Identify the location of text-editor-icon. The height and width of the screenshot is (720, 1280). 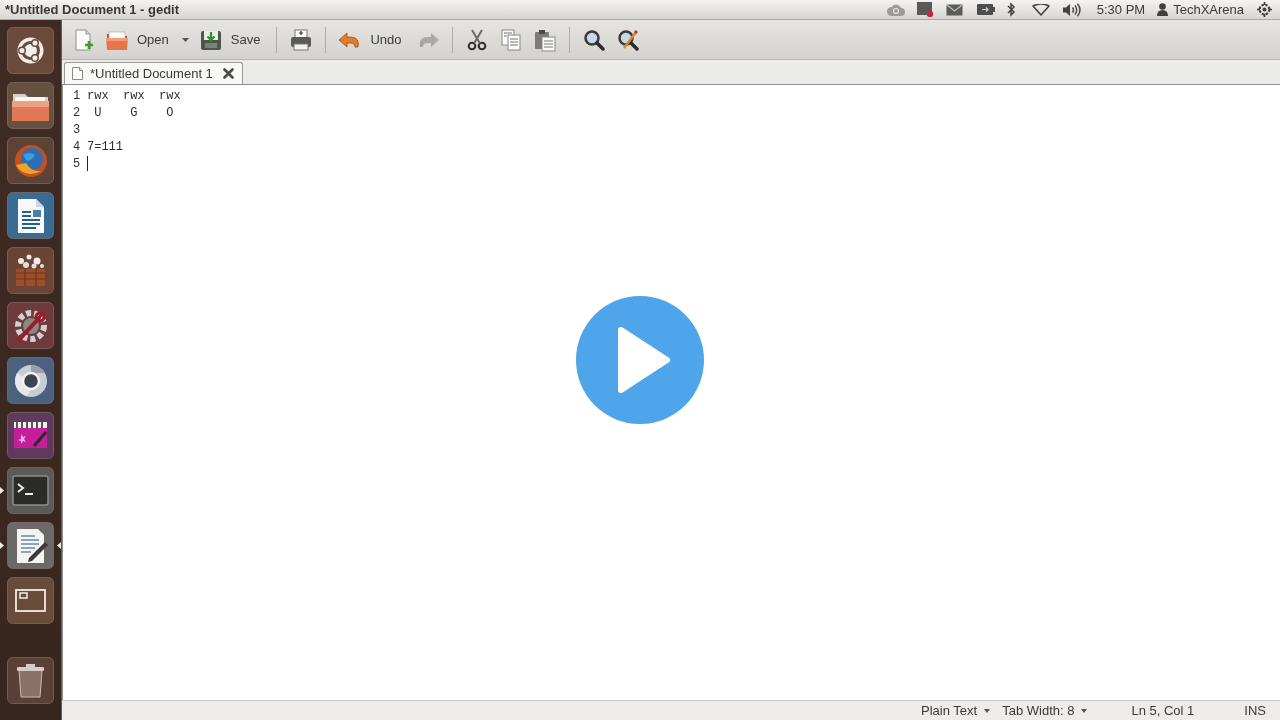
(30, 545).